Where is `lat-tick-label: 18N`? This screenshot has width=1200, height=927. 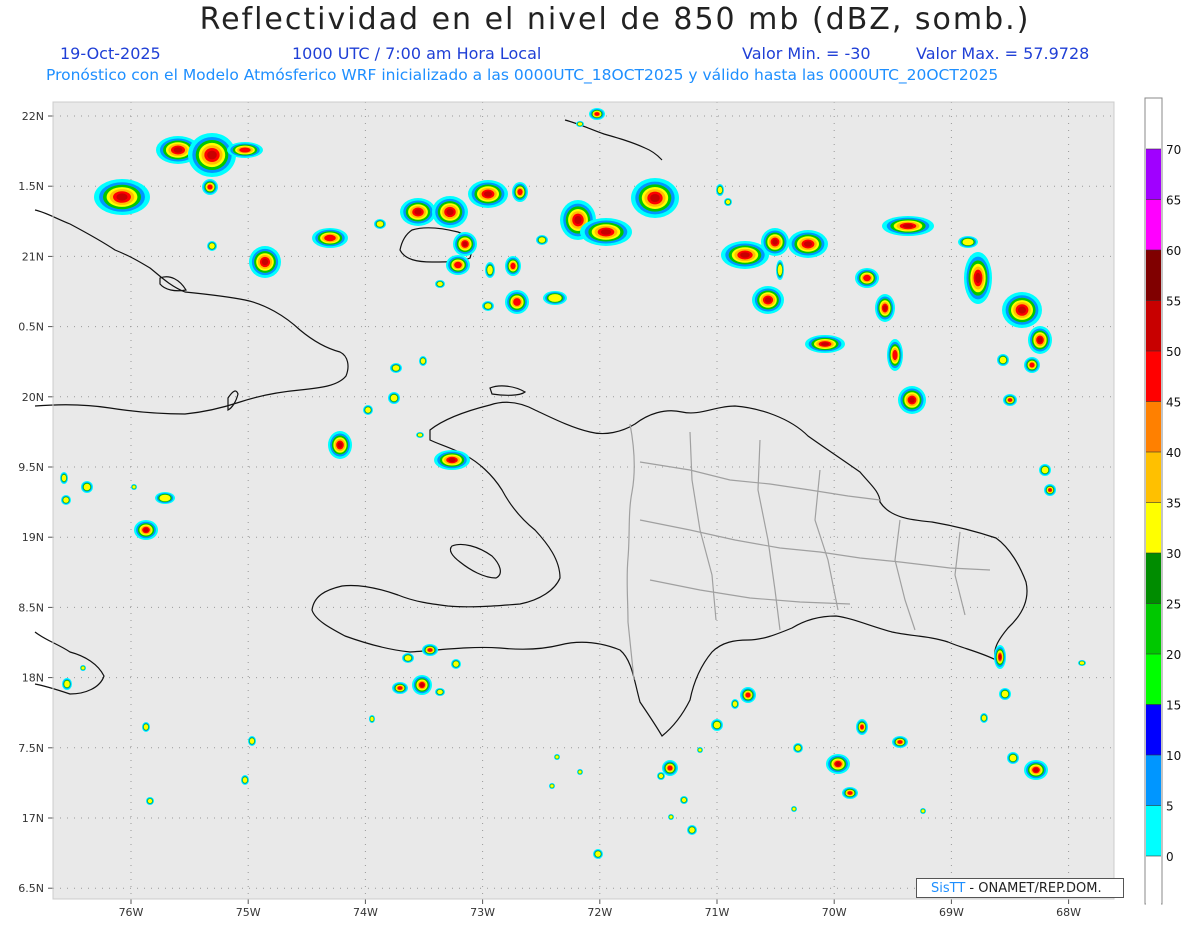 lat-tick-label: 18N is located at coordinates (33, 678).